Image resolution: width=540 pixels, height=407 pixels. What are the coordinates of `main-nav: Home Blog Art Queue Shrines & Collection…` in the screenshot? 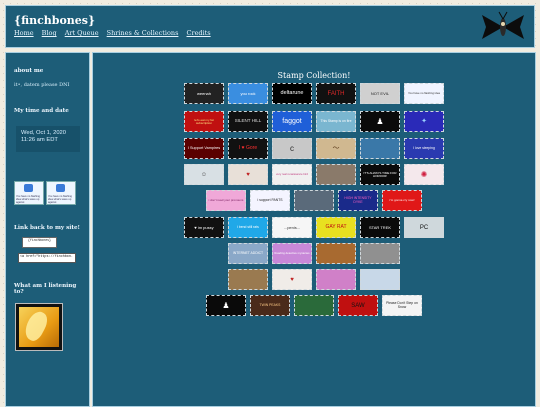 It's located at (115, 33).